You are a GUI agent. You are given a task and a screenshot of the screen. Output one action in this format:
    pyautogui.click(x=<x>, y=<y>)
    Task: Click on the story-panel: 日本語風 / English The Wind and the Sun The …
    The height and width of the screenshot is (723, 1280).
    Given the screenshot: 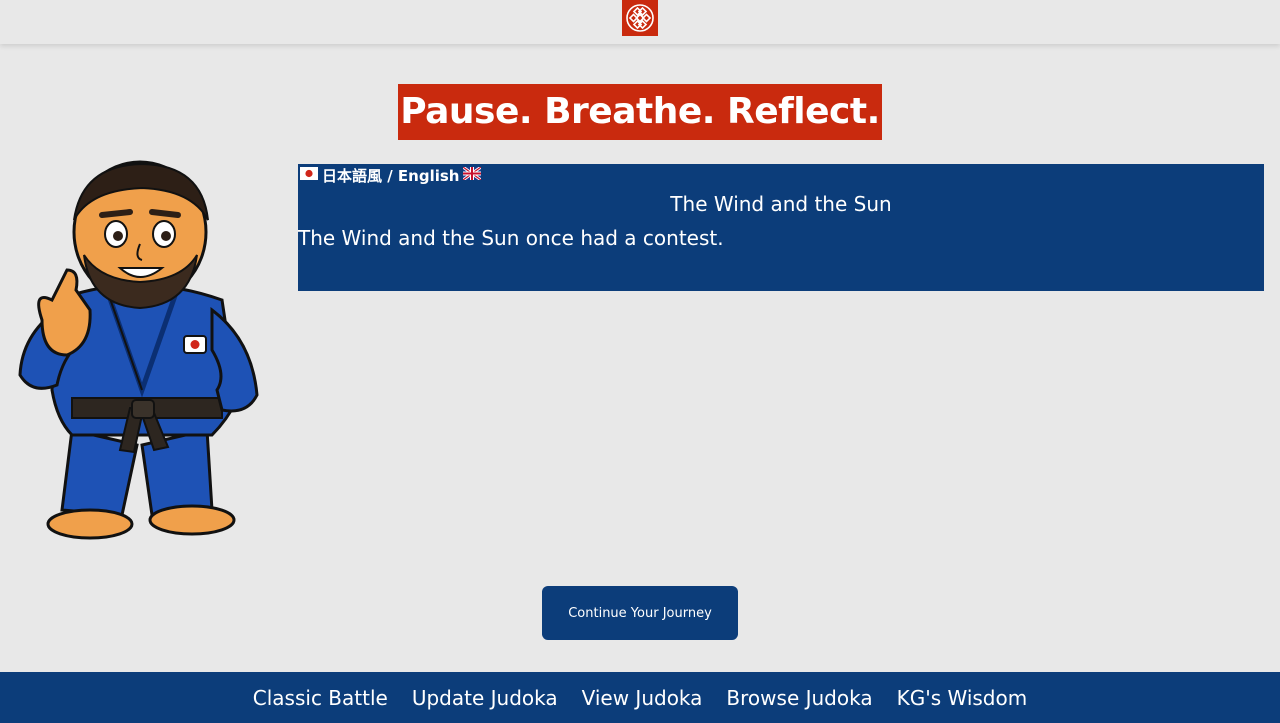 What is the action you would take?
    pyautogui.click(x=781, y=227)
    